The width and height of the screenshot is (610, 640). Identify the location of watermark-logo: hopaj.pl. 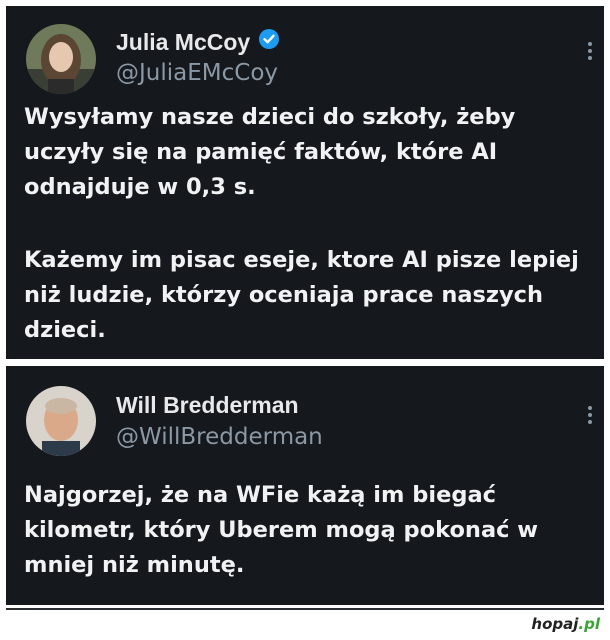
(565, 624).